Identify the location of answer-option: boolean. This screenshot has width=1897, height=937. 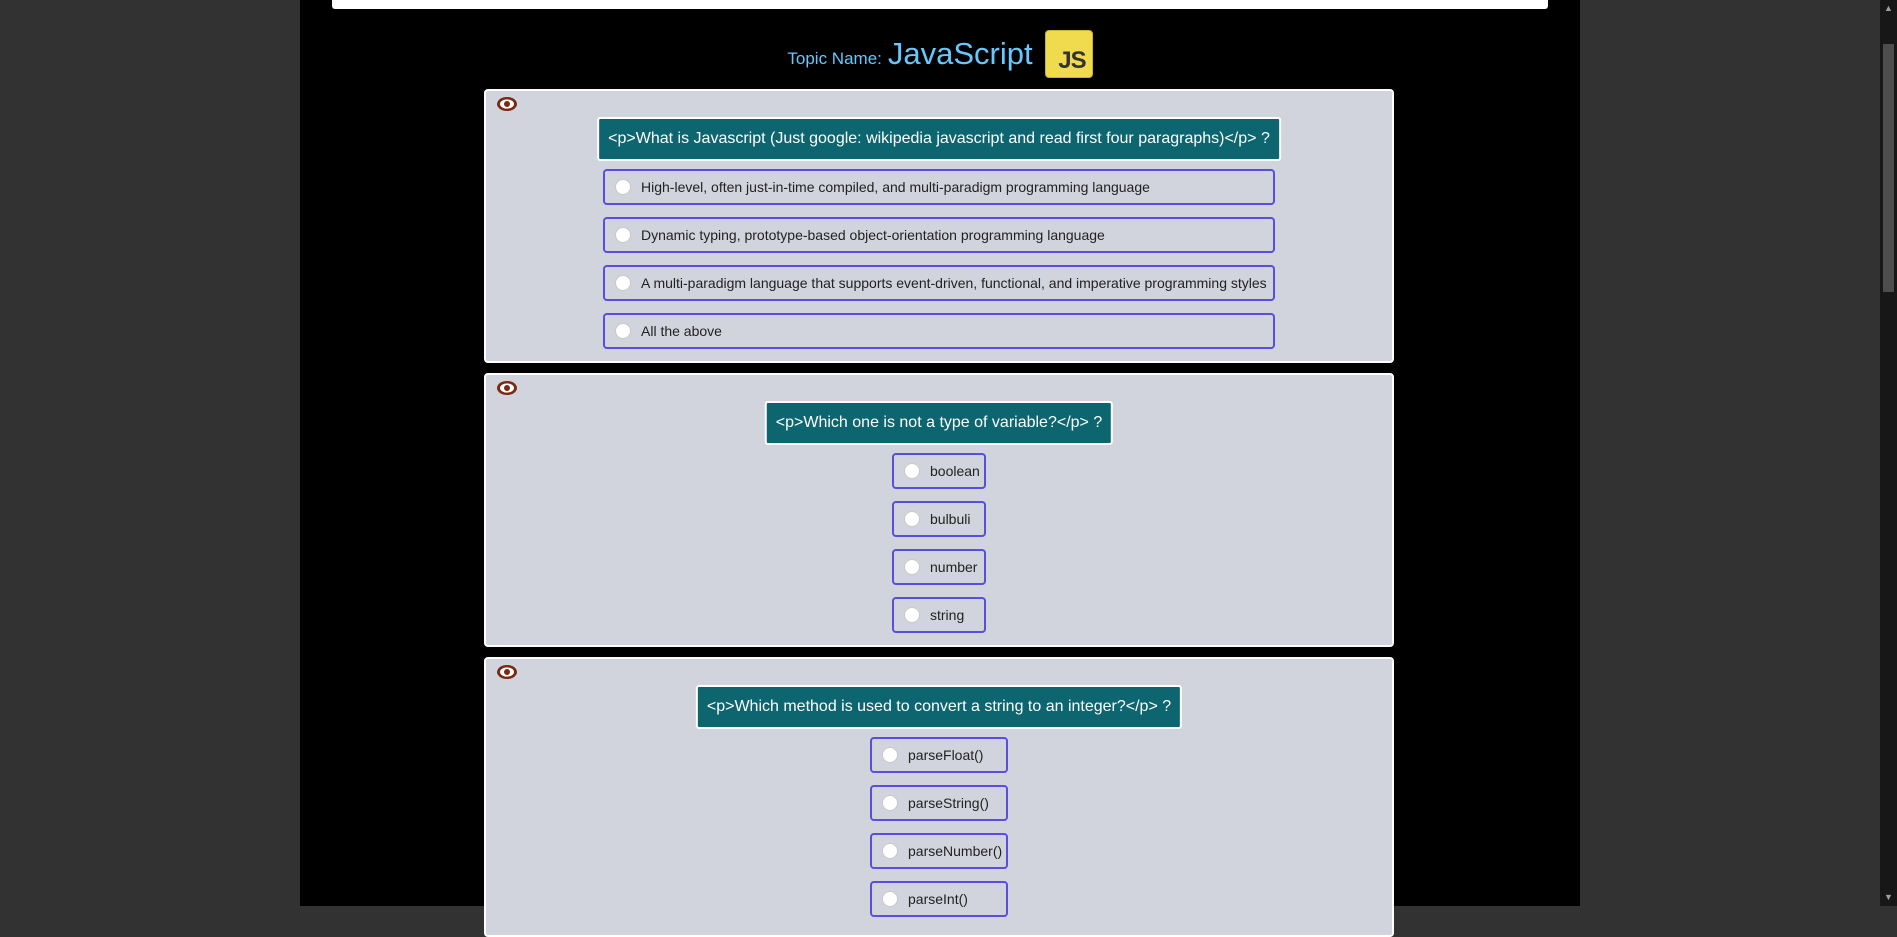
(939, 471).